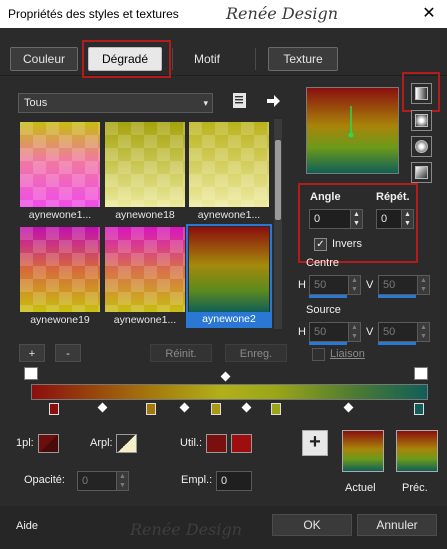 Image resolution: width=447 pixels, height=549 pixels. I want to click on footer-logo: Renée Design, so click(186, 529).